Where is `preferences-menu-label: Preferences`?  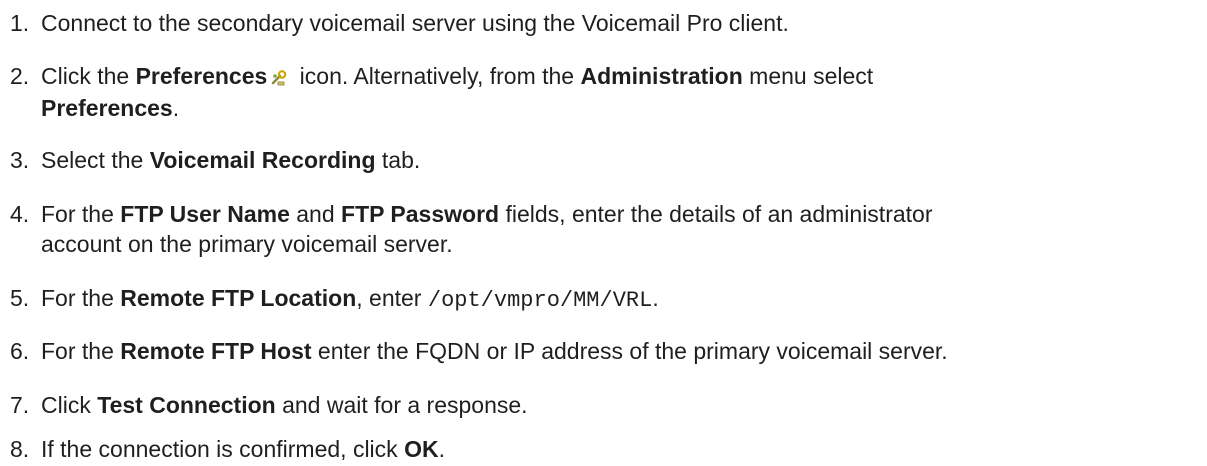
preferences-menu-label: Preferences is located at coordinates (107, 108).